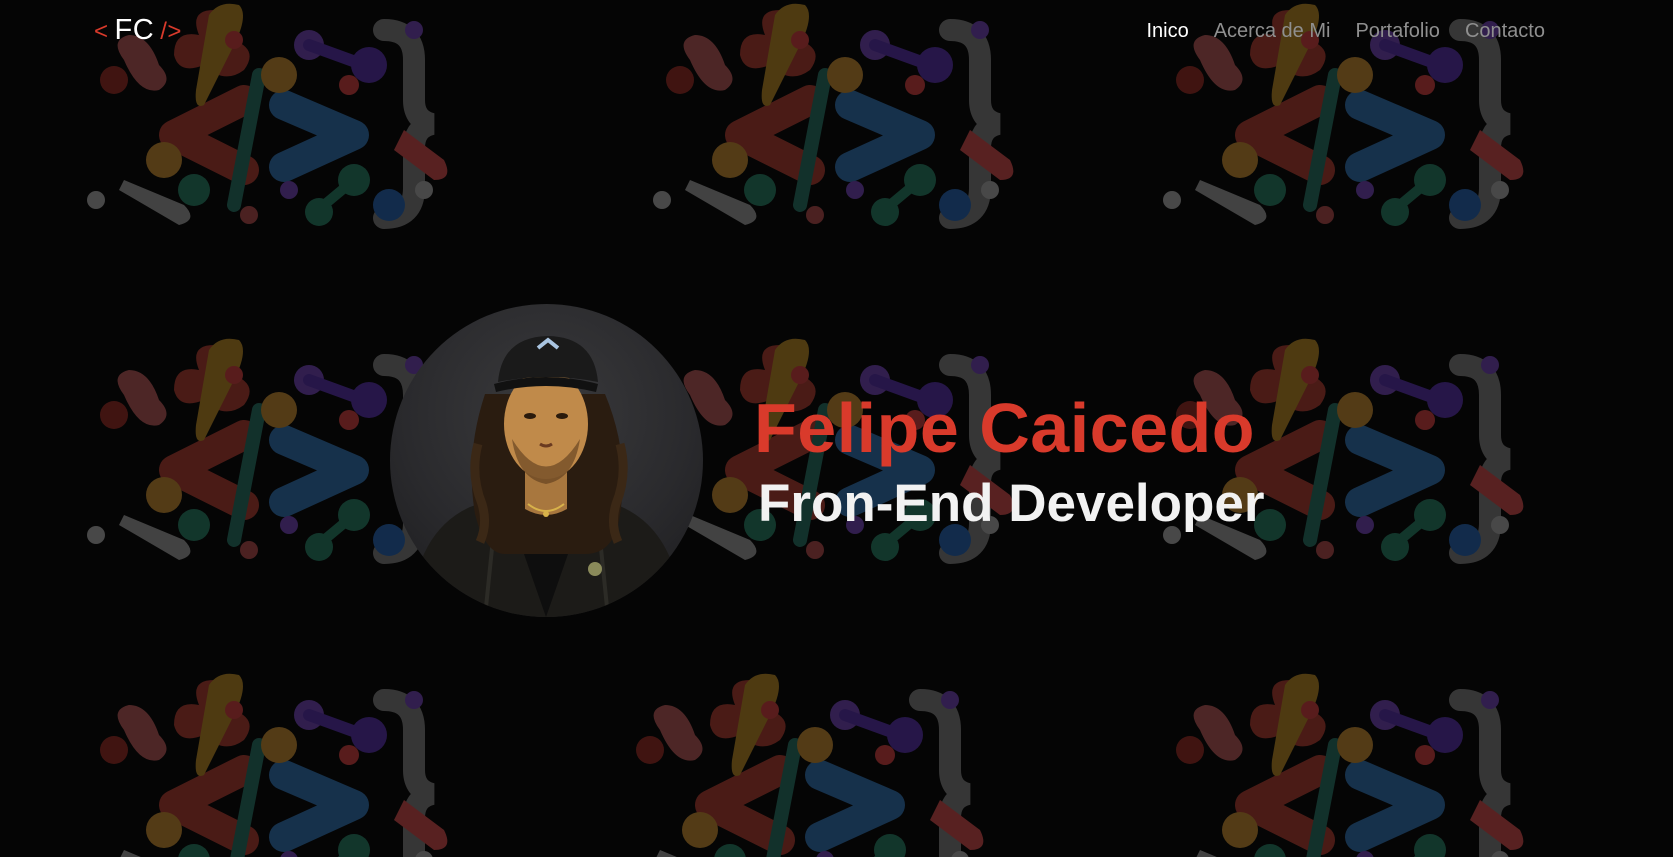 This screenshot has height=857, width=1673. I want to click on nav-link-portafolio: Portafolio, so click(1397, 31).